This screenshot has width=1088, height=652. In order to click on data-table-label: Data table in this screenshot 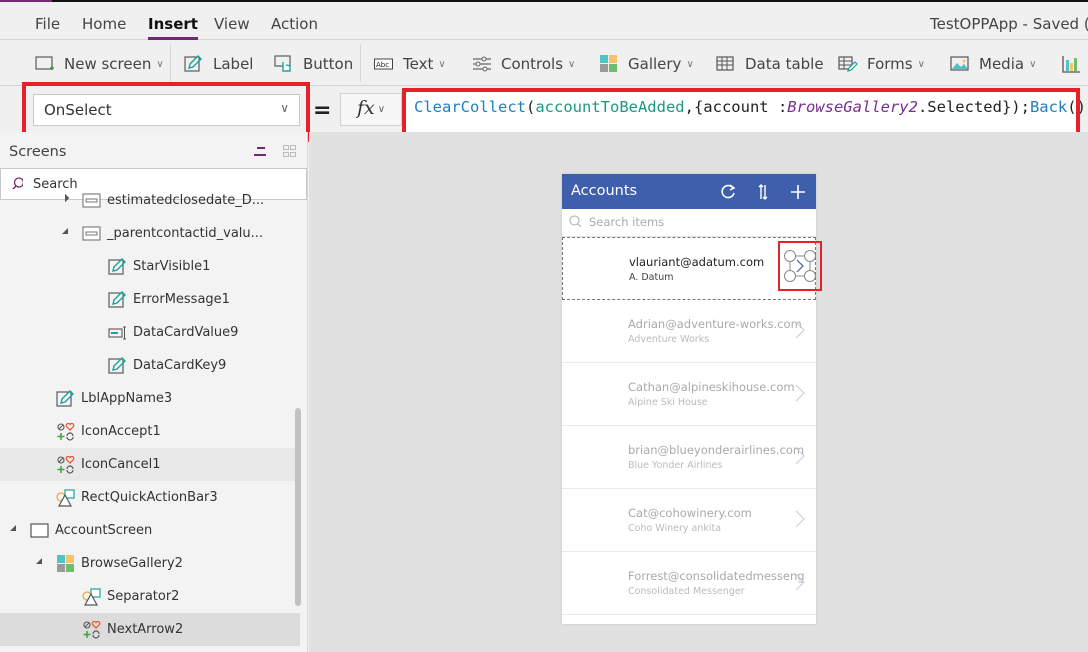, I will do `click(784, 64)`.